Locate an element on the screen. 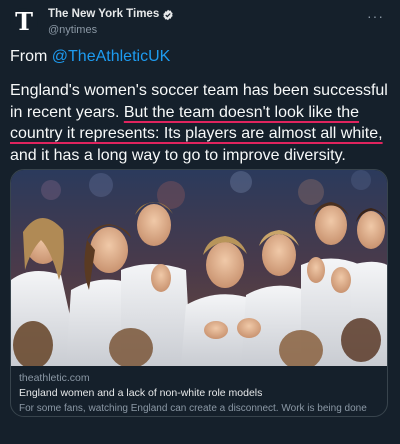 This screenshot has height=444, width=400. source-line: From @TheAthleticUK is located at coordinates (90, 57).